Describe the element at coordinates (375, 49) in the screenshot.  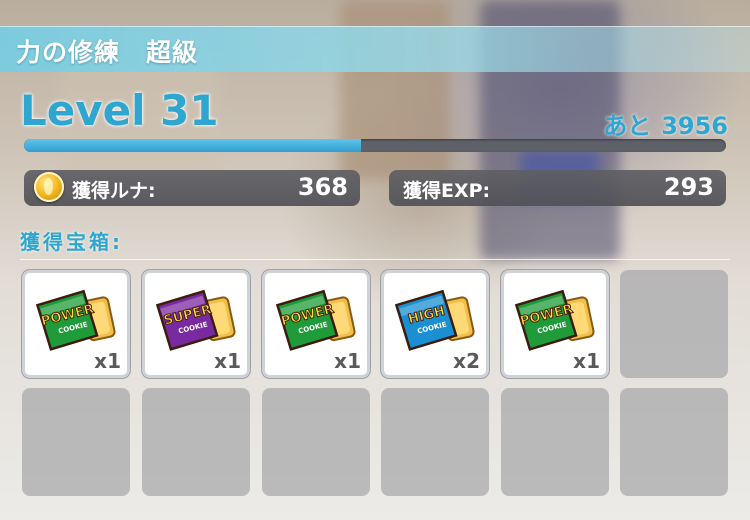
I see `title-bar: 力の修練 超級` at that location.